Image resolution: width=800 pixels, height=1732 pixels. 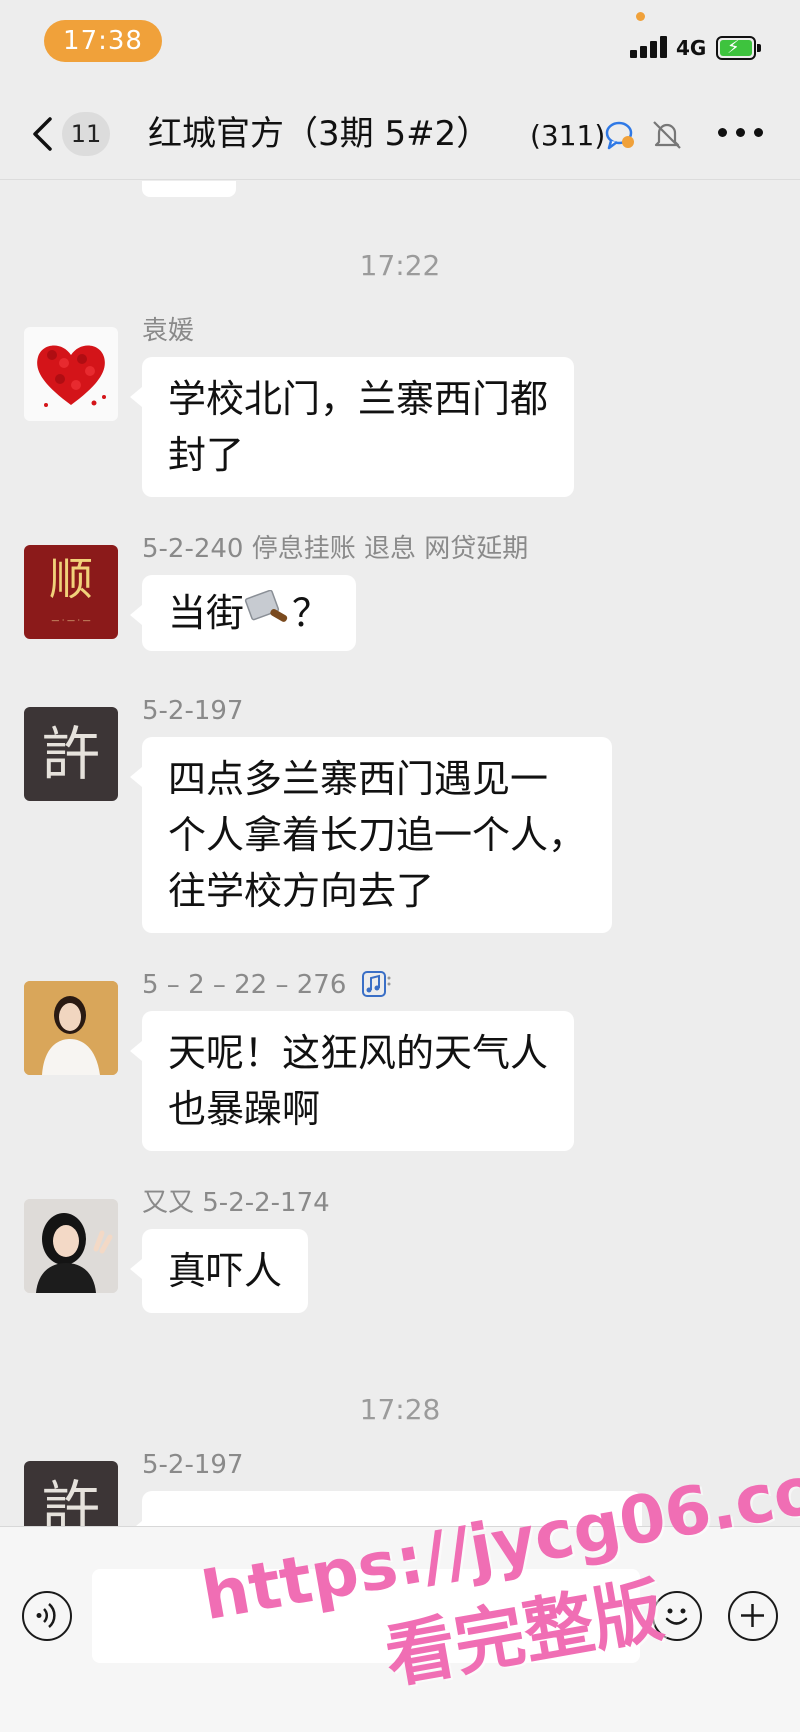 I want to click on previous-message-bubble, so click(x=189, y=189).